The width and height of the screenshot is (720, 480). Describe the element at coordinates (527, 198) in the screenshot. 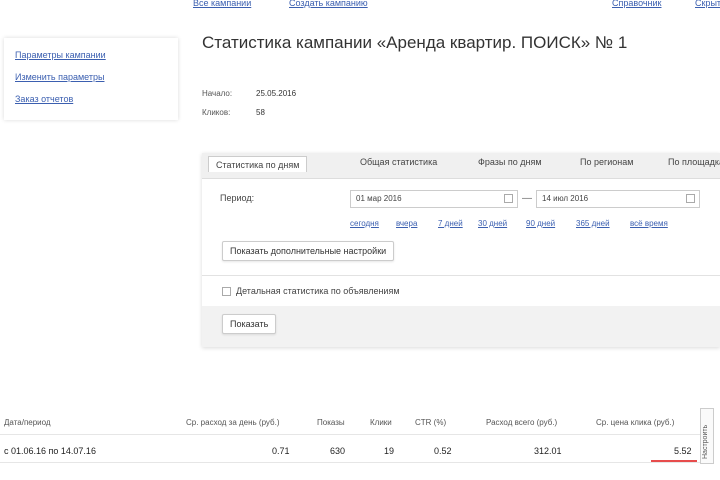

I see `date-dash: —` at that location.